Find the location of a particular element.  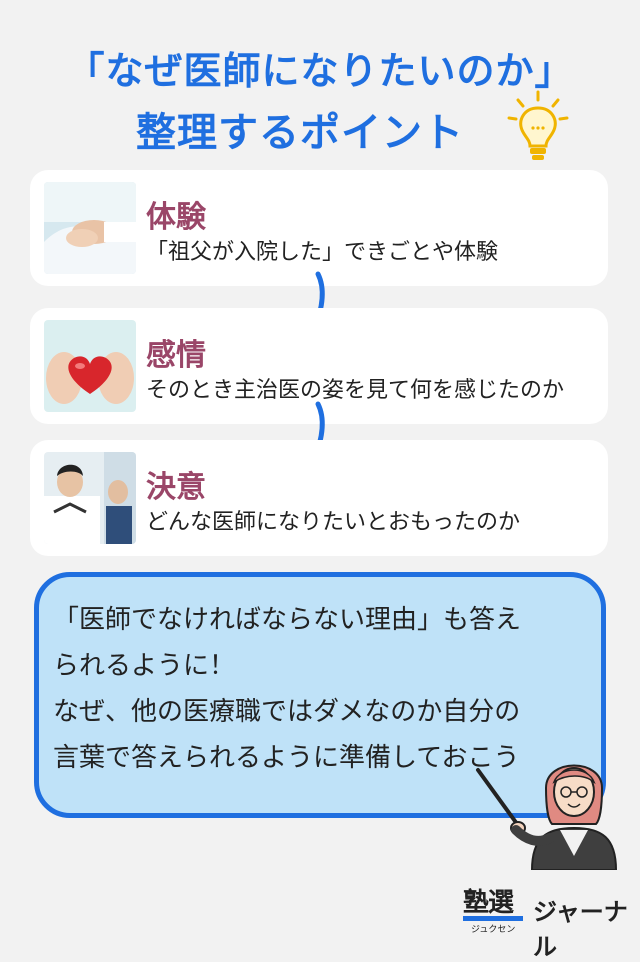

bubble-line: 言葉で答えられるように準備しておこう is located at coordinates (286, 758).